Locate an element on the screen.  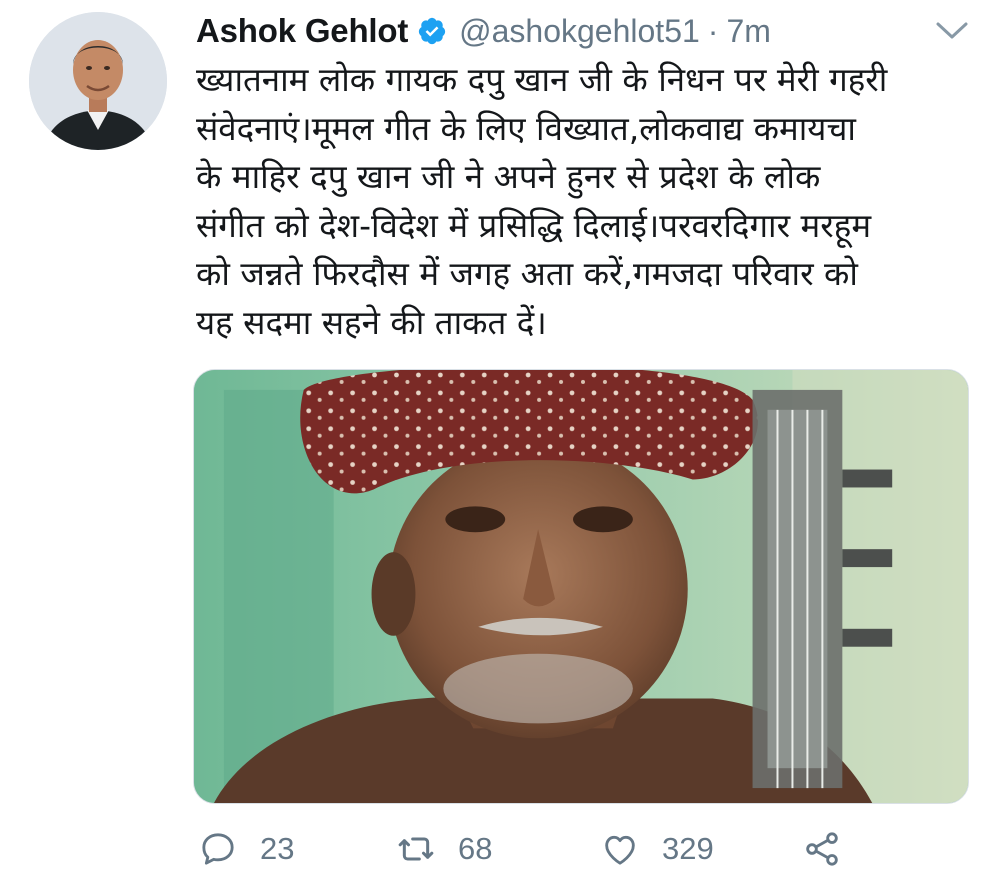
retweet-button: 68 is located at coordinates (444, 849).